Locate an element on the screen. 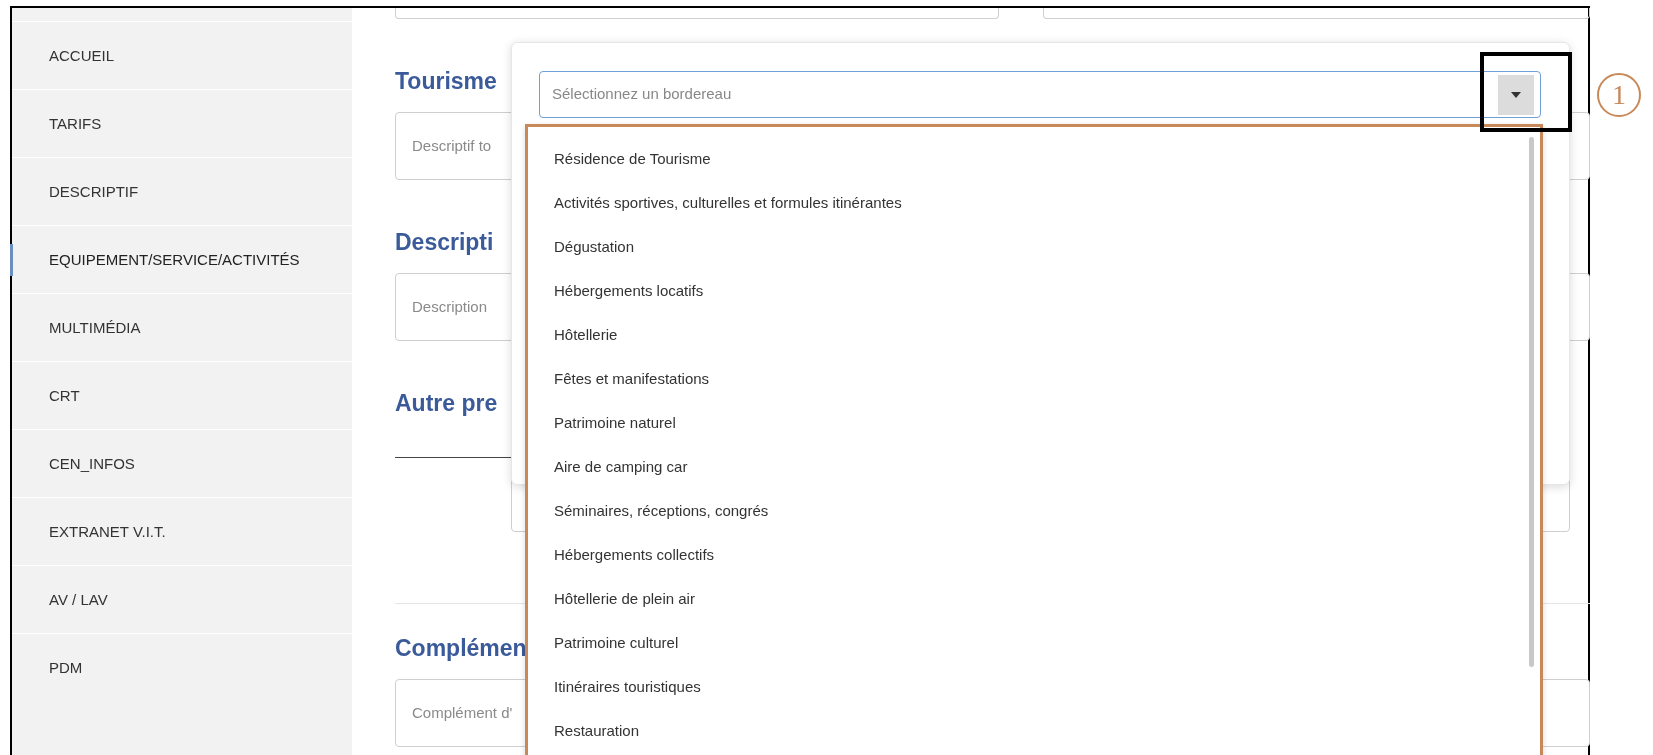  sidebar-item: CRT is located at coordinates (182, 395).